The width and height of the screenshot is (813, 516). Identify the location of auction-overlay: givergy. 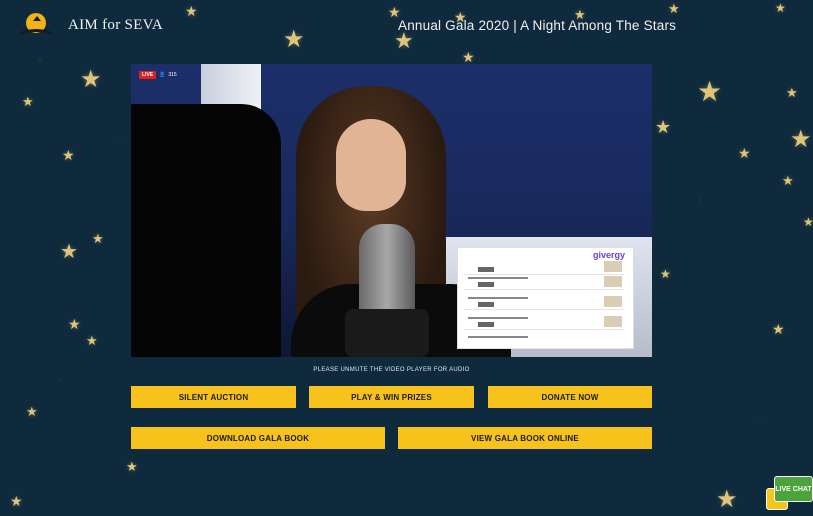
(545, 298).